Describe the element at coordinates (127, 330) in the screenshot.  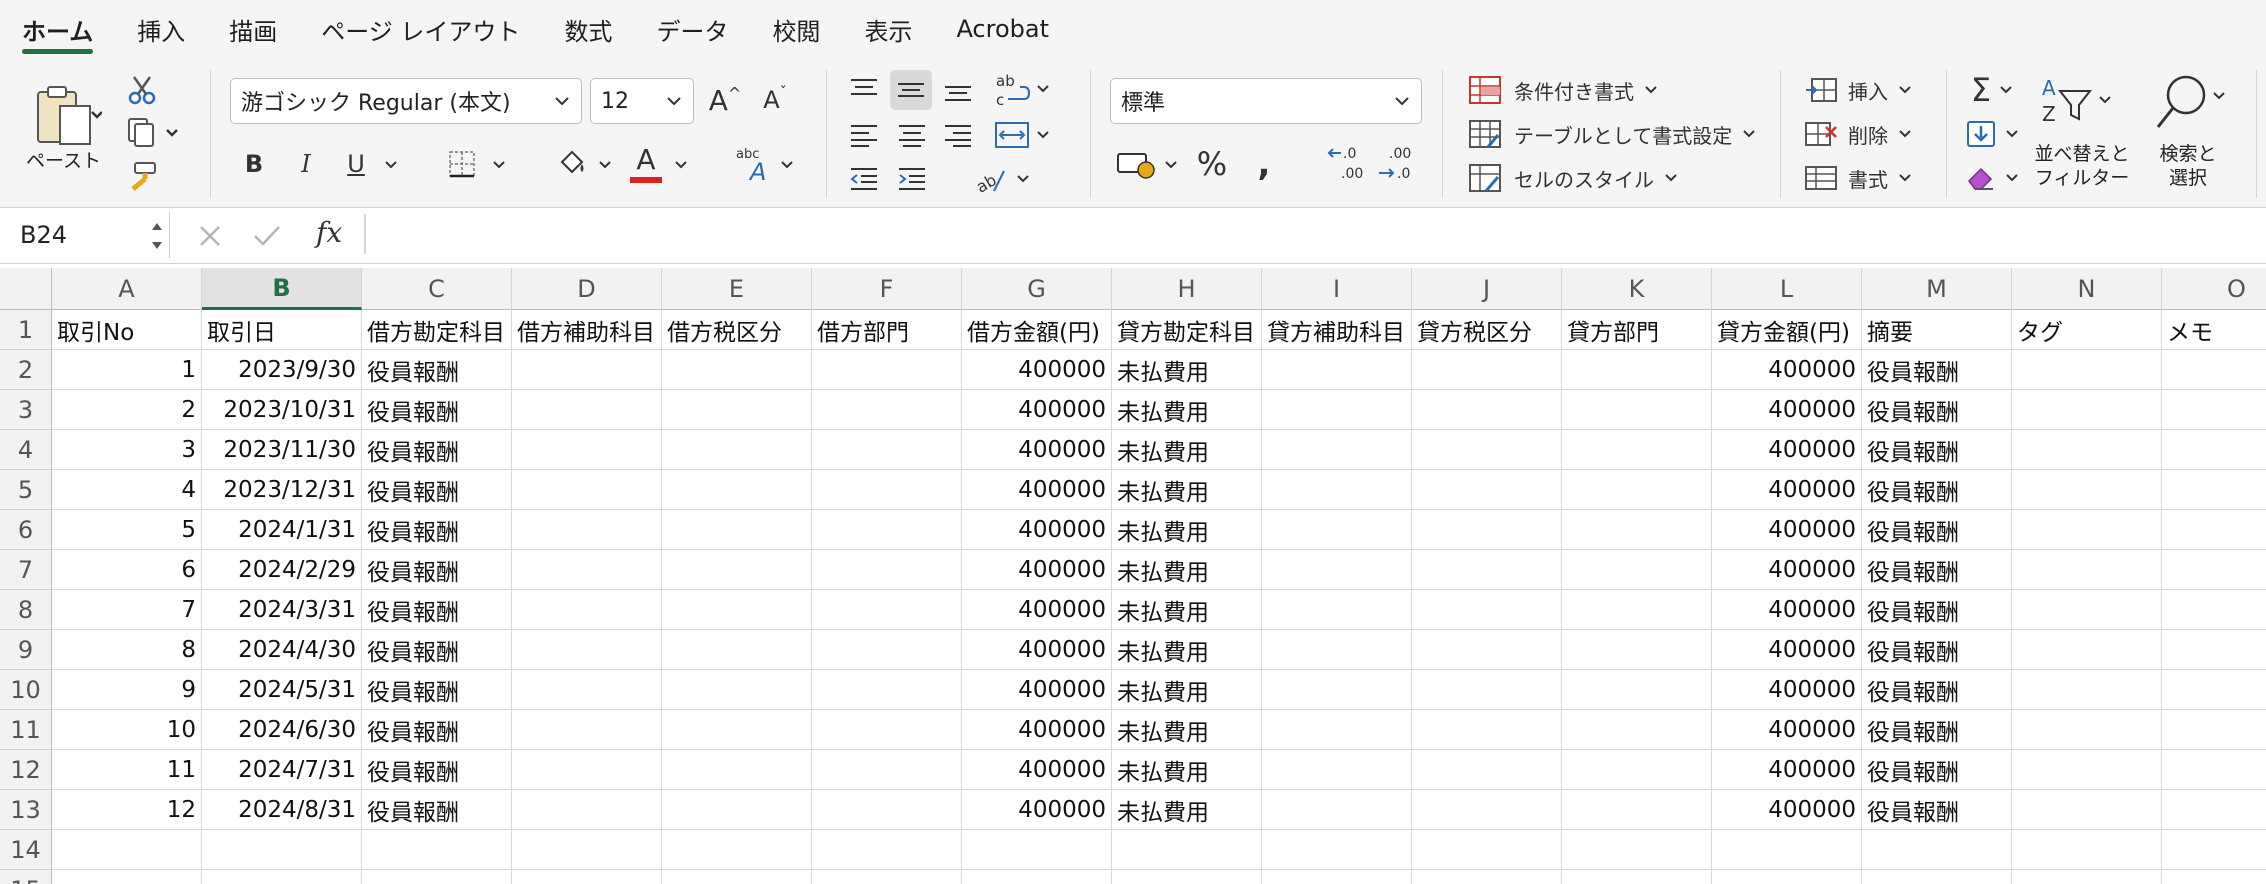
I see `header-cell: 取引No` at that location.